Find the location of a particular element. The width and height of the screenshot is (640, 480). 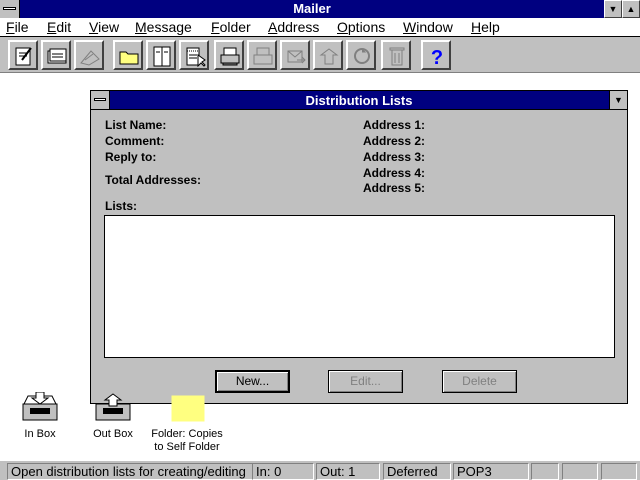

print-icon is located at coordinates (230, 56).